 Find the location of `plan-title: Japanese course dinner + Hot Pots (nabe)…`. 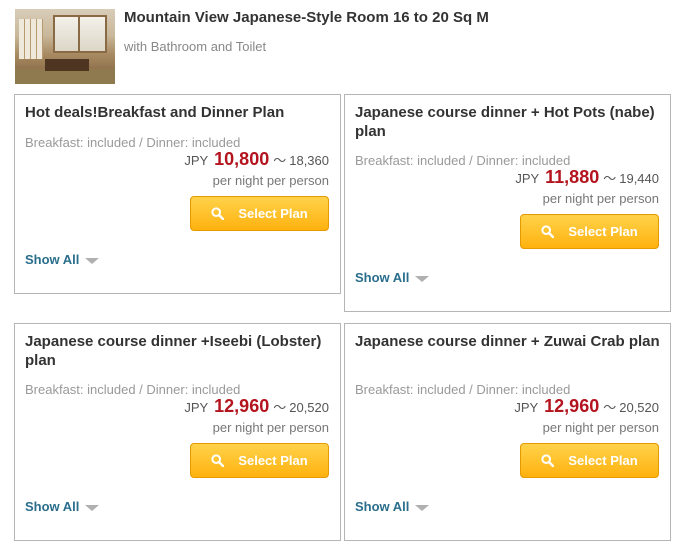

plan-title: Japanese course dinner + Hot Pots (nabe)… is located at coordinates (505, 122).